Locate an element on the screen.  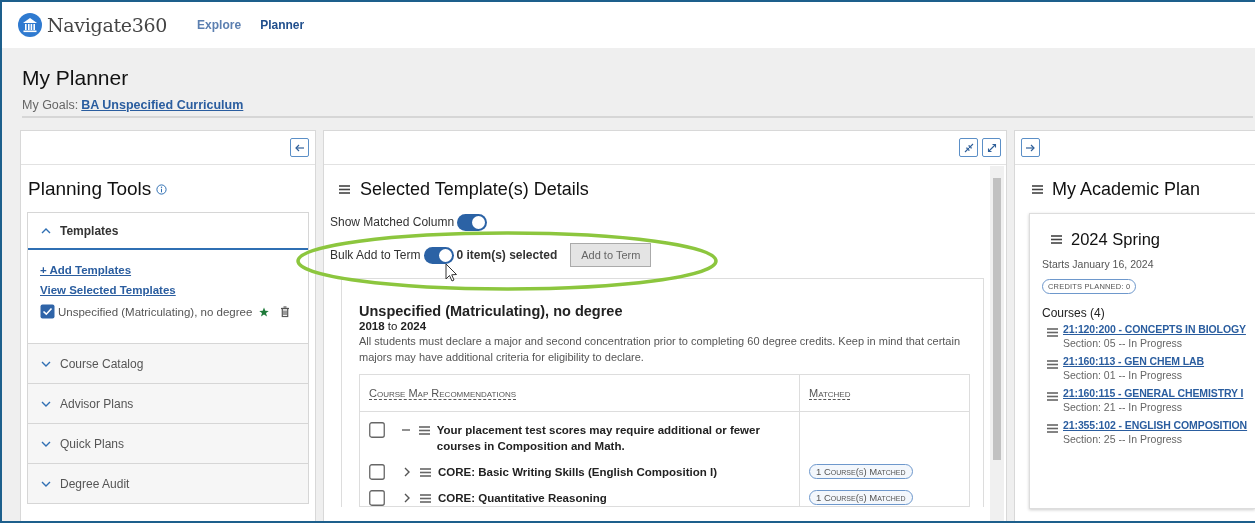
scrollbar-thumb is located at coordinates (997, 319).